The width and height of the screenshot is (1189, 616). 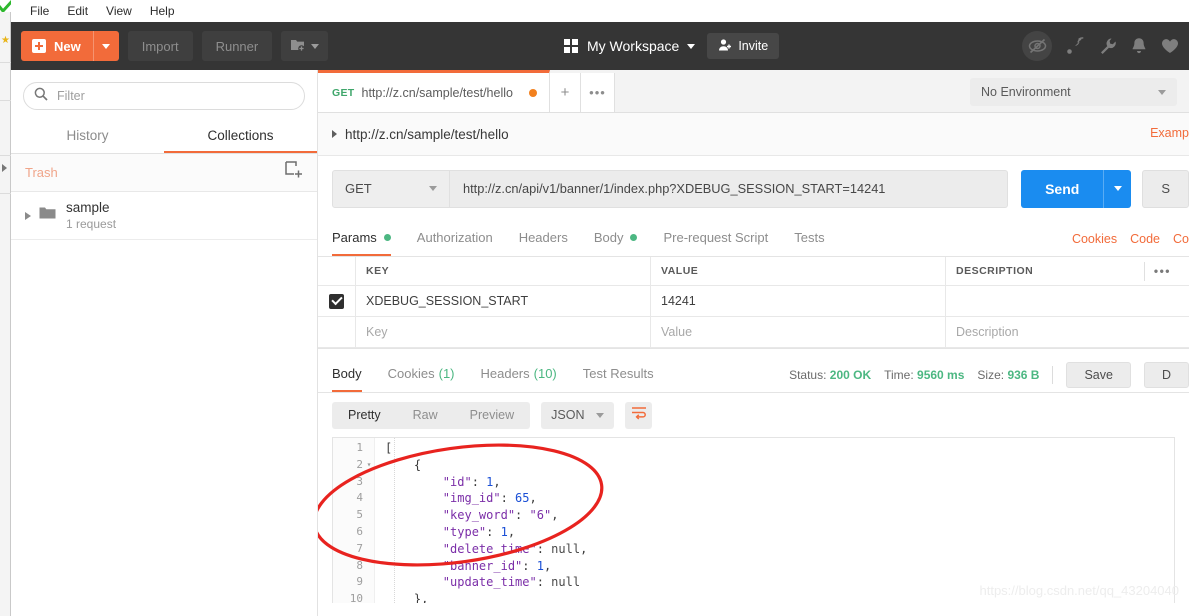 What do you see at coordinates (237, 46) in the screenshot?
I see `runner-button: Runner` at bounding box center [237, 46].